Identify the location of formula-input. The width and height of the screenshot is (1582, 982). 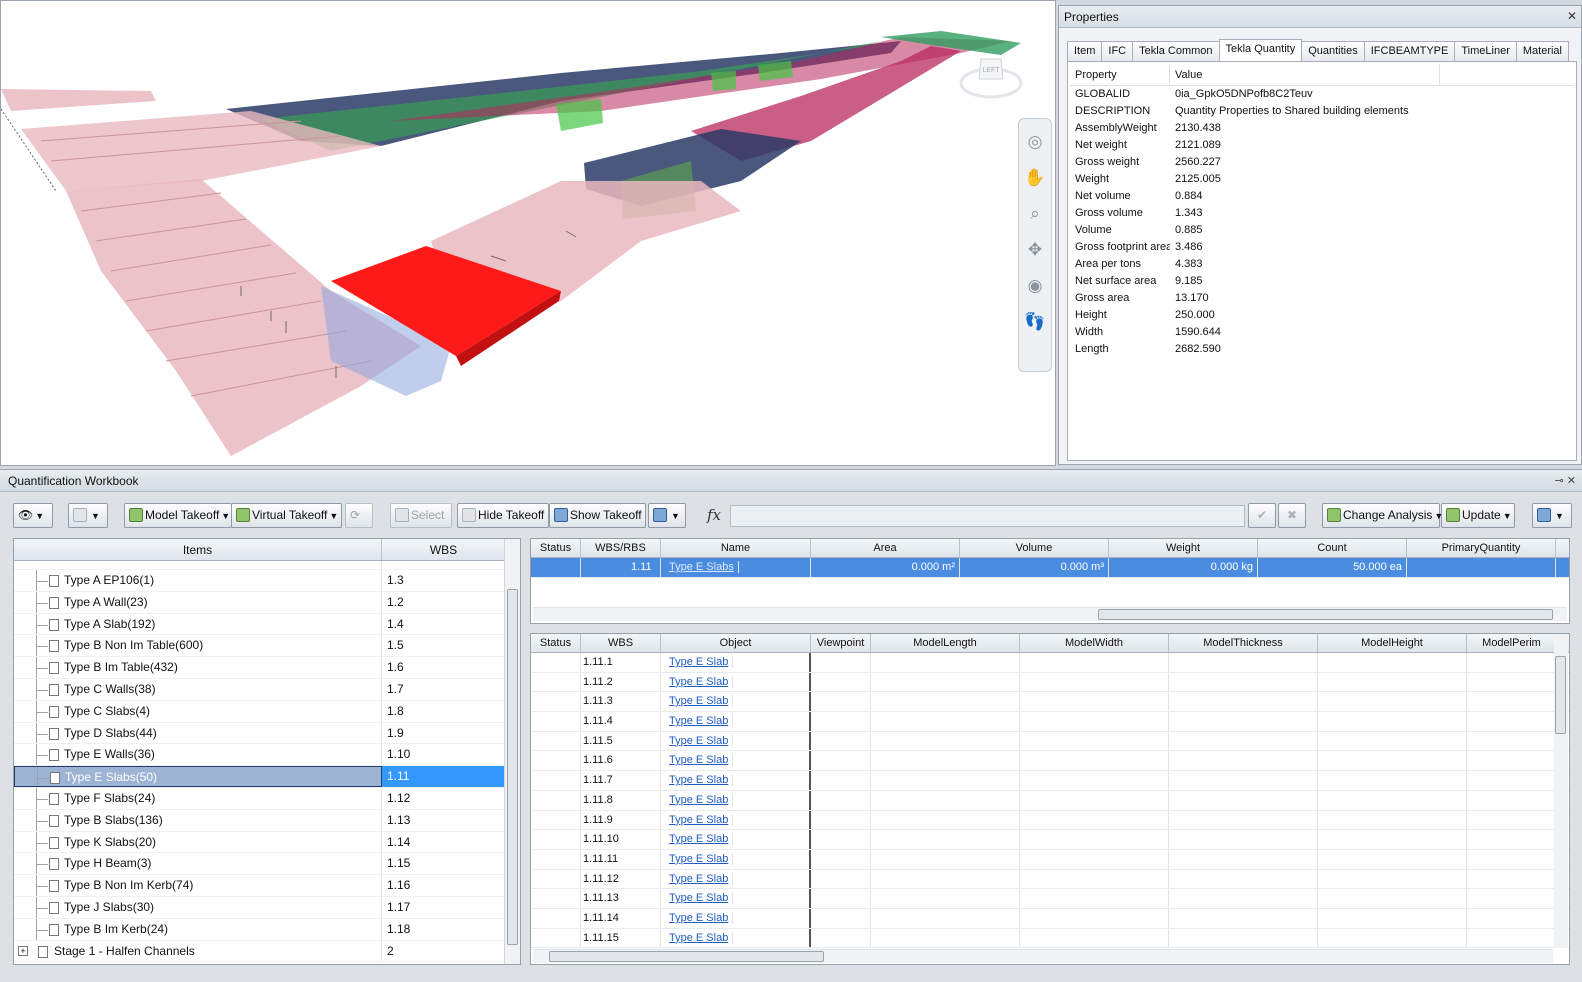
(987, 516).